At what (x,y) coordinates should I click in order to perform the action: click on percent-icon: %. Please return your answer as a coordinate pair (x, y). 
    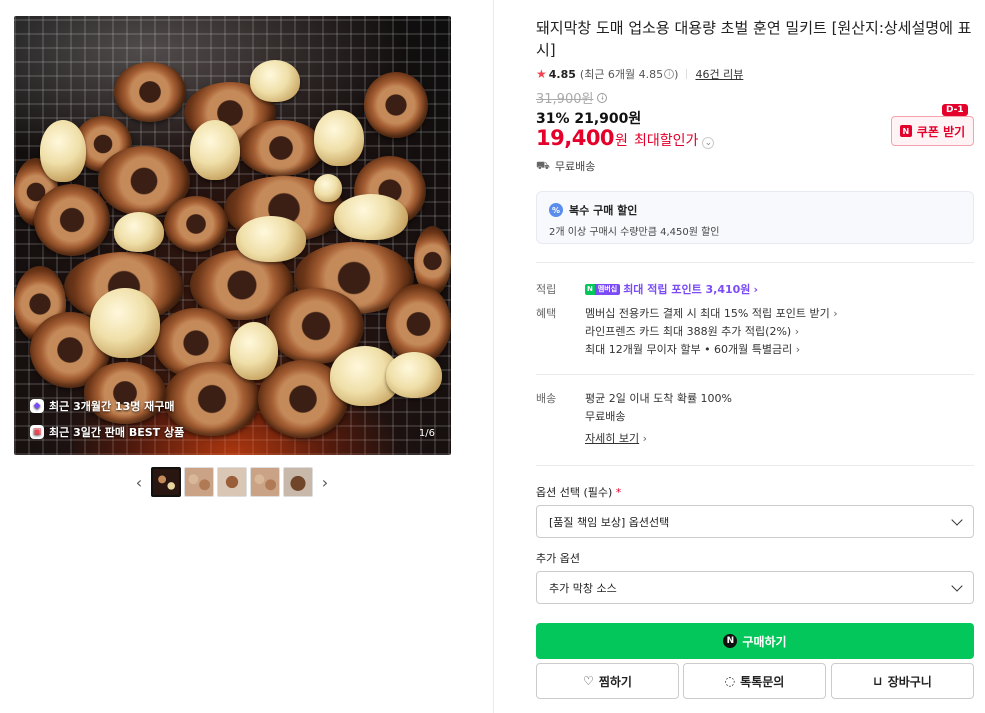
    Looking at the image, I should click on (556, 210).